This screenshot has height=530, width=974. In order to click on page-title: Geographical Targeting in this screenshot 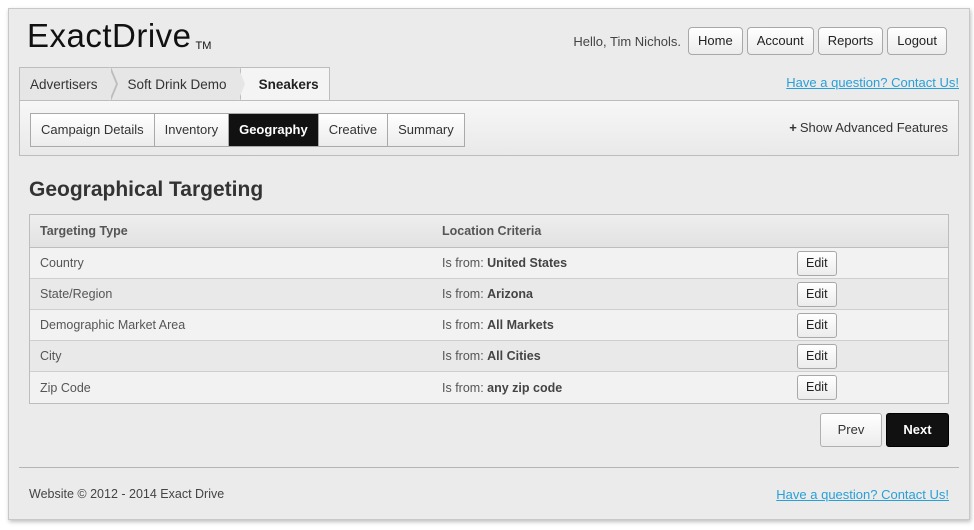, I will do `click(146, 189)`.